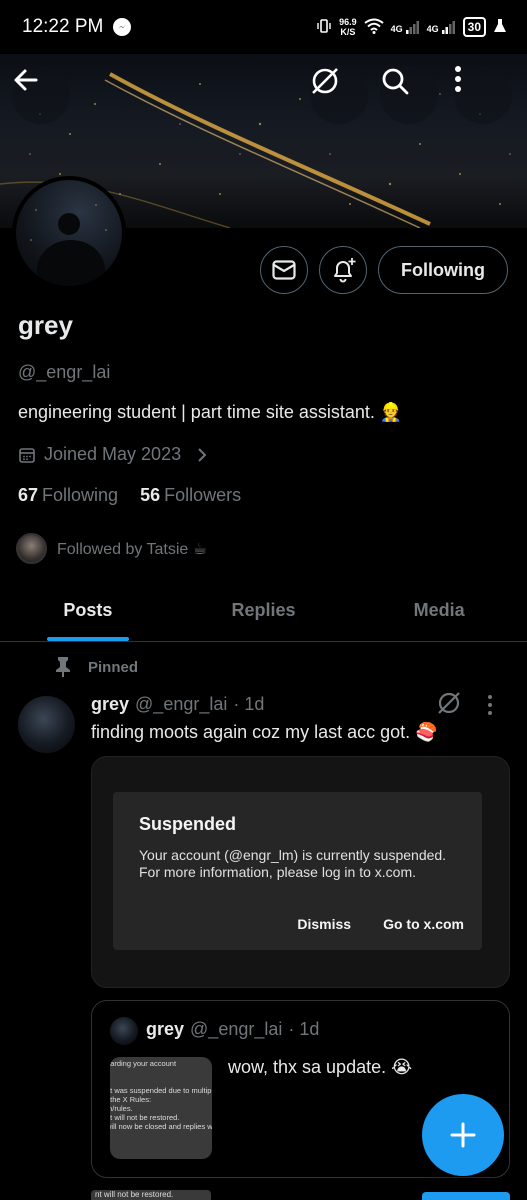  Describe the element at coordinates (165, 1029) in the screenshot. I see `quote-author: grey` at that location.